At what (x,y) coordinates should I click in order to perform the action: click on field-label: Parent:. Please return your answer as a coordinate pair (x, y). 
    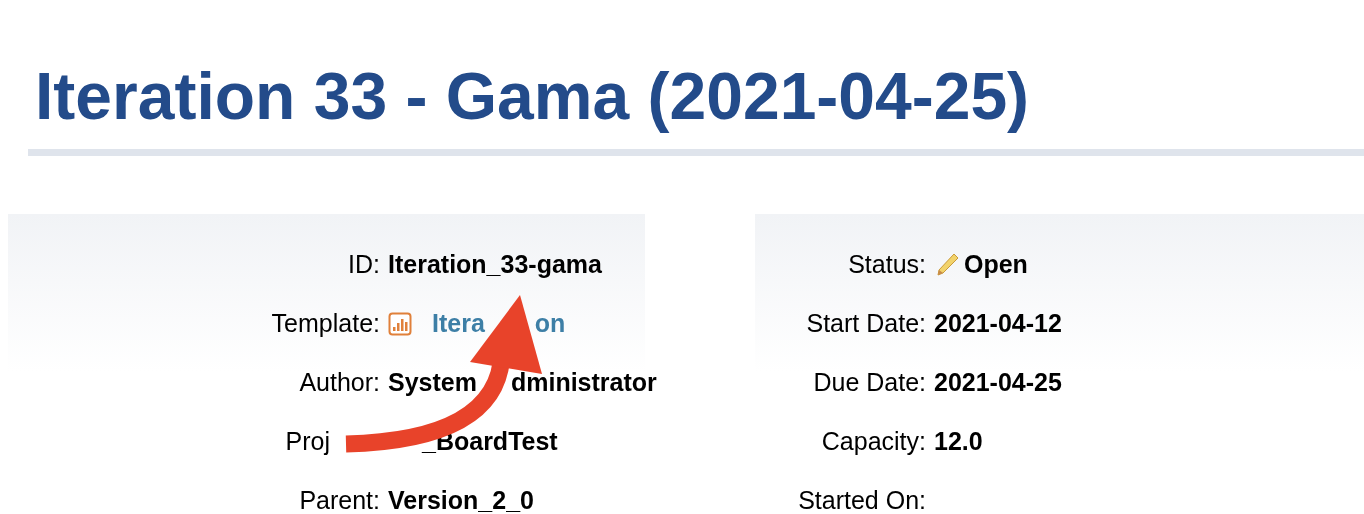
    Looking at the image, I should click on (339, 499).